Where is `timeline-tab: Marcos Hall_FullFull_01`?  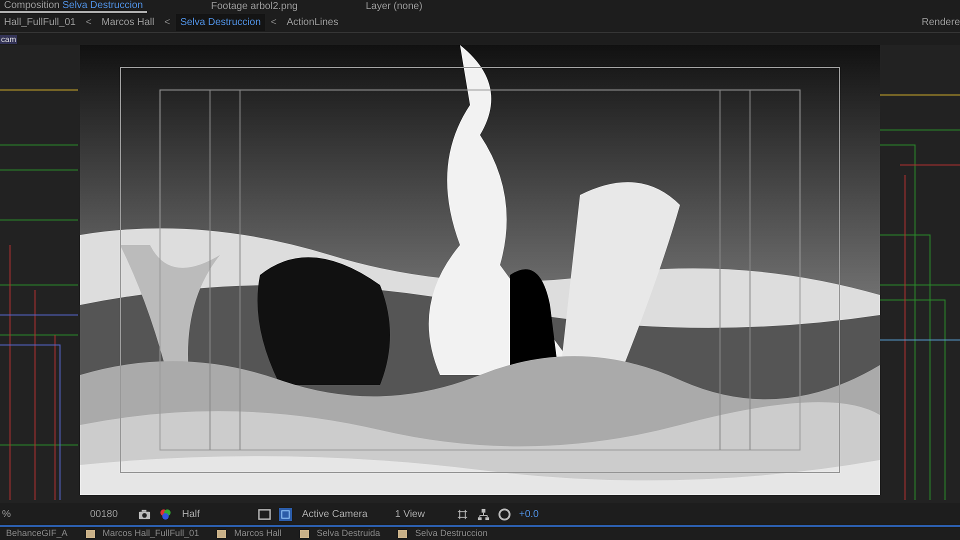 timeline-tab: Marcos Hall_FullFull_01 is located at coordinates (151, 533).